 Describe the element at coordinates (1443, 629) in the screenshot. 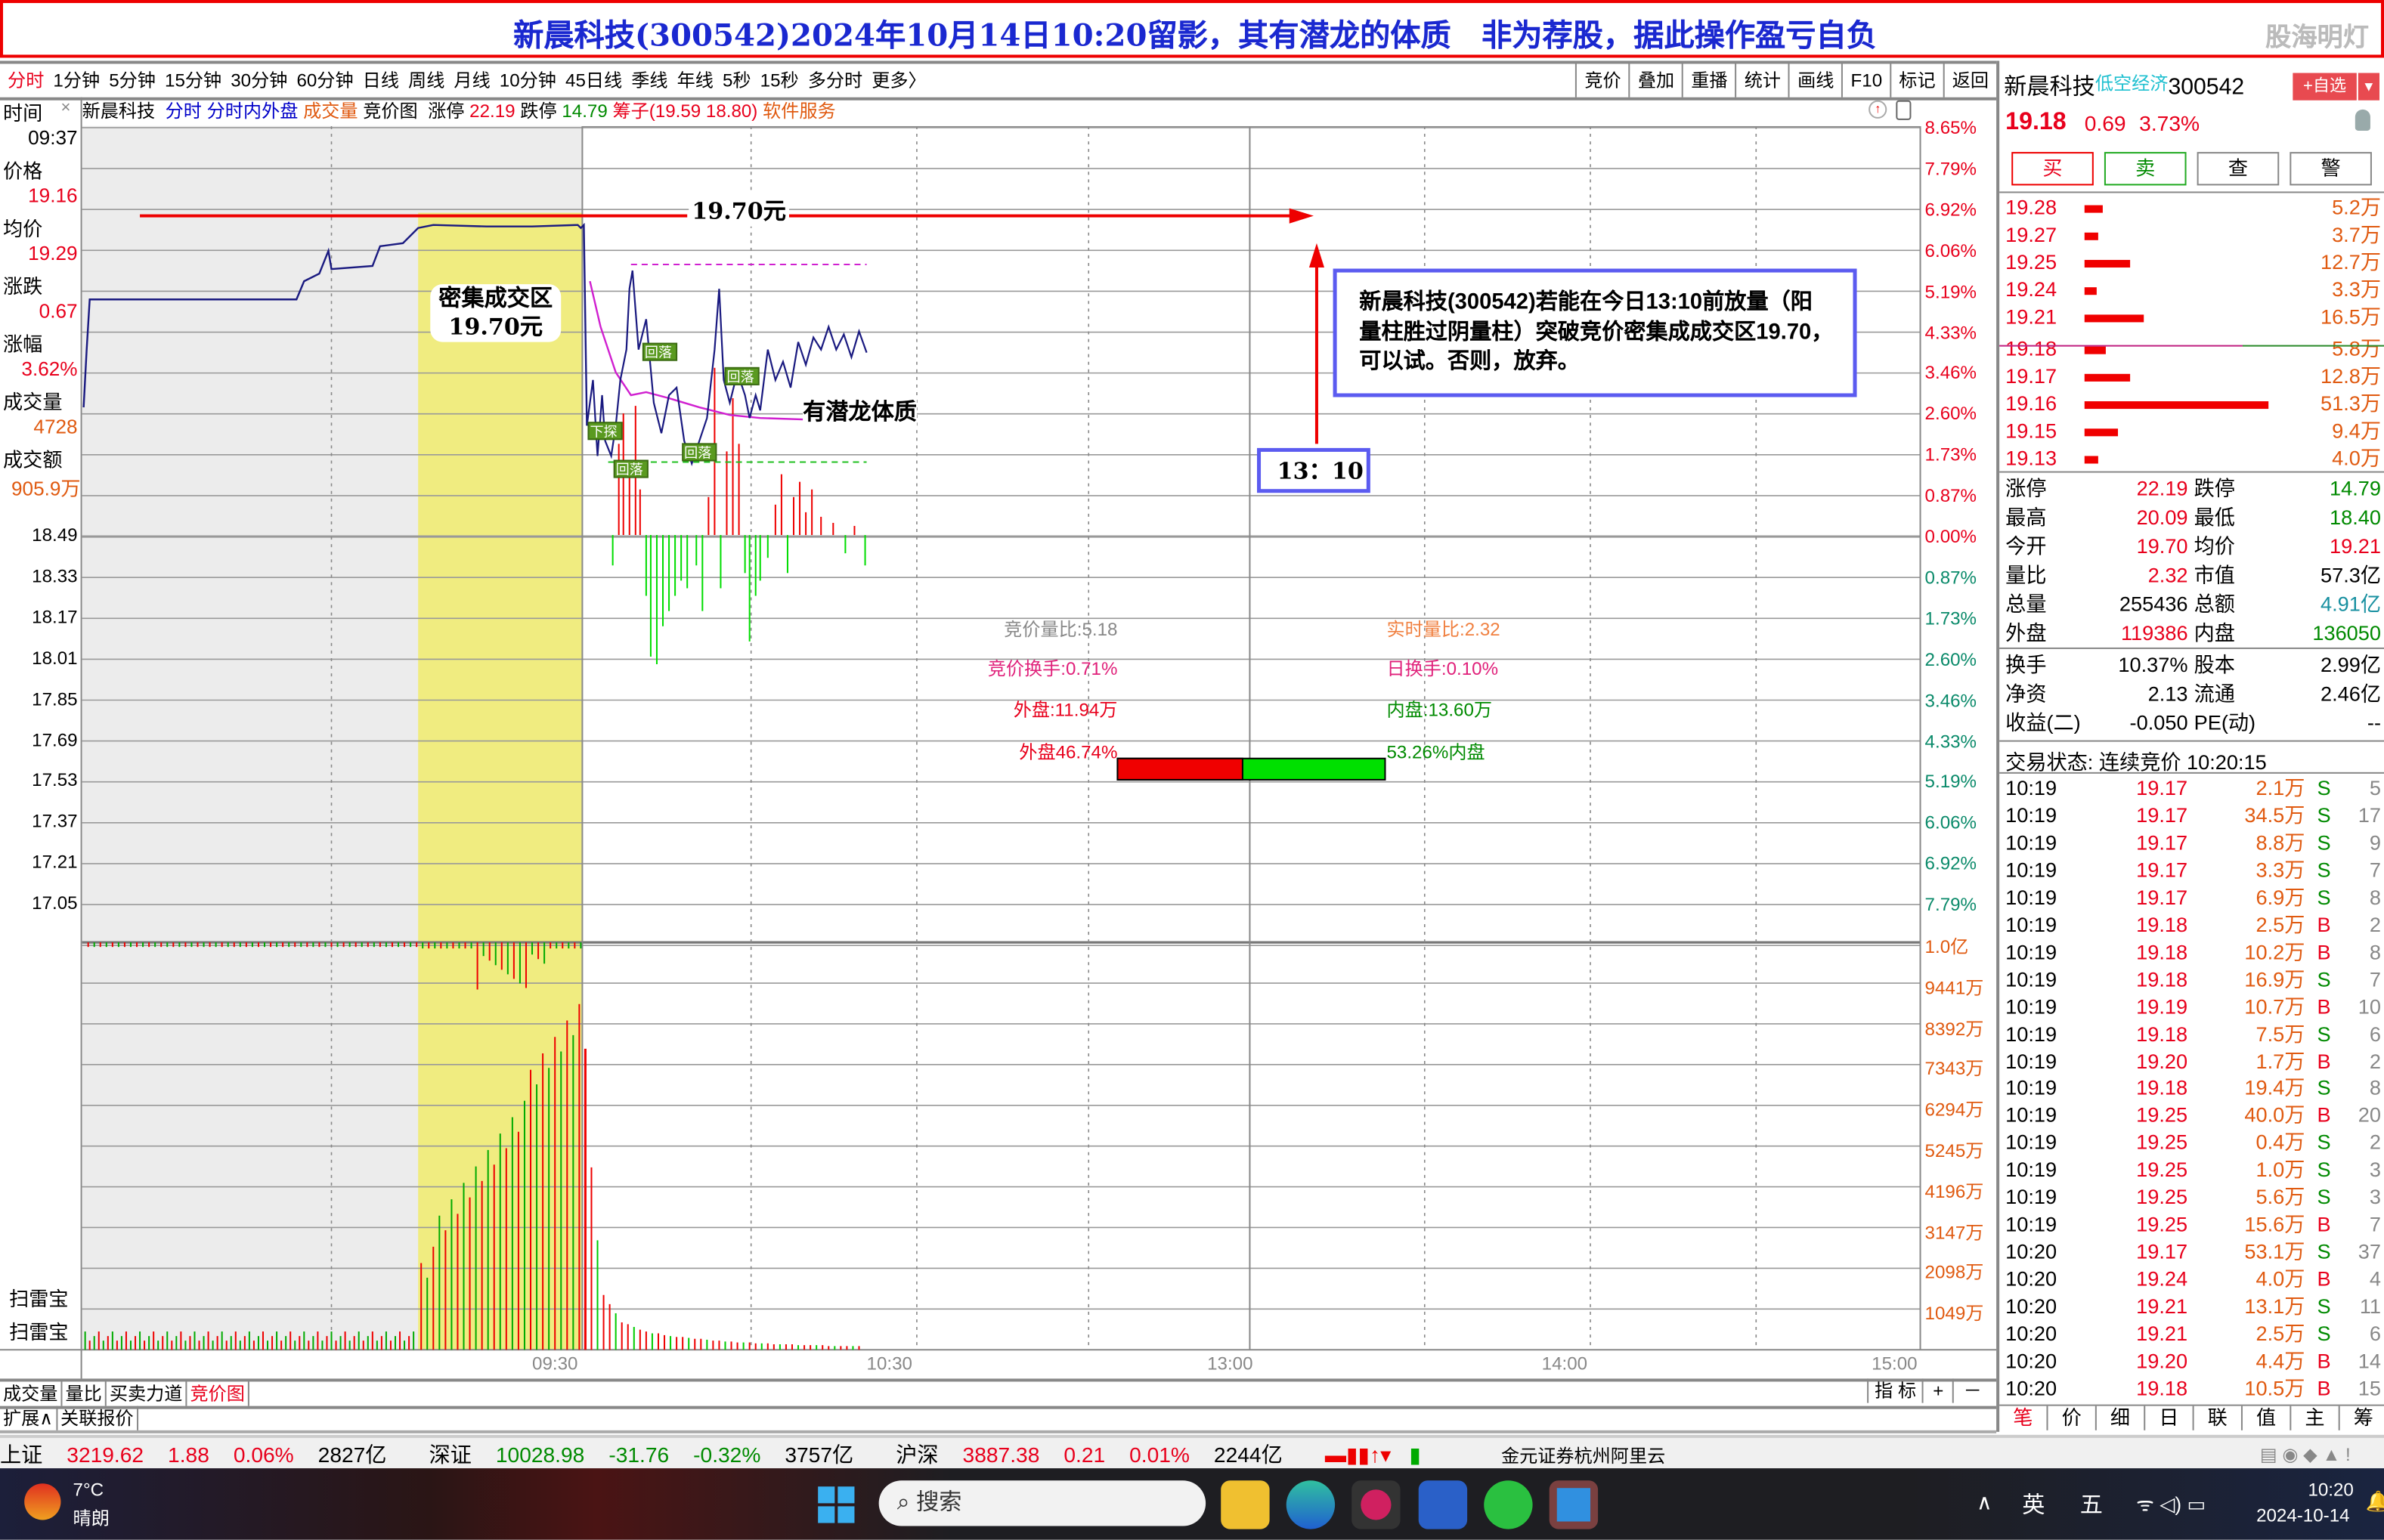

I see `realtime-volume-ratio: 实时量比:2.32` at that location.